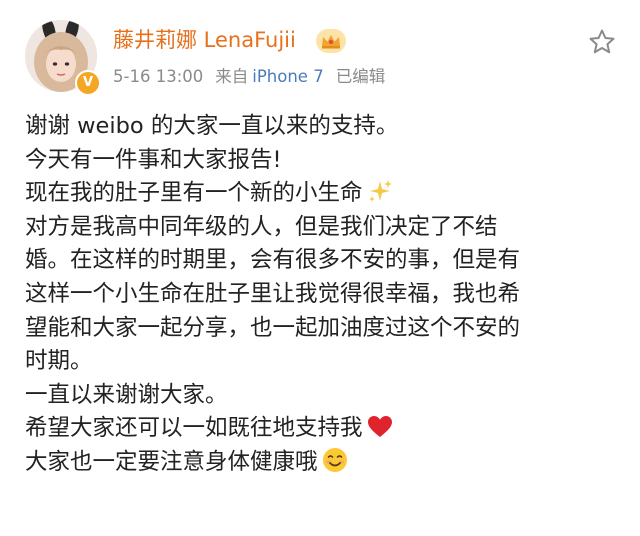 This screenshot has height=536, width=640. I want to click on post-line-with-emoji: 大家也一定要注意身体健康哦, so click(320, 463).